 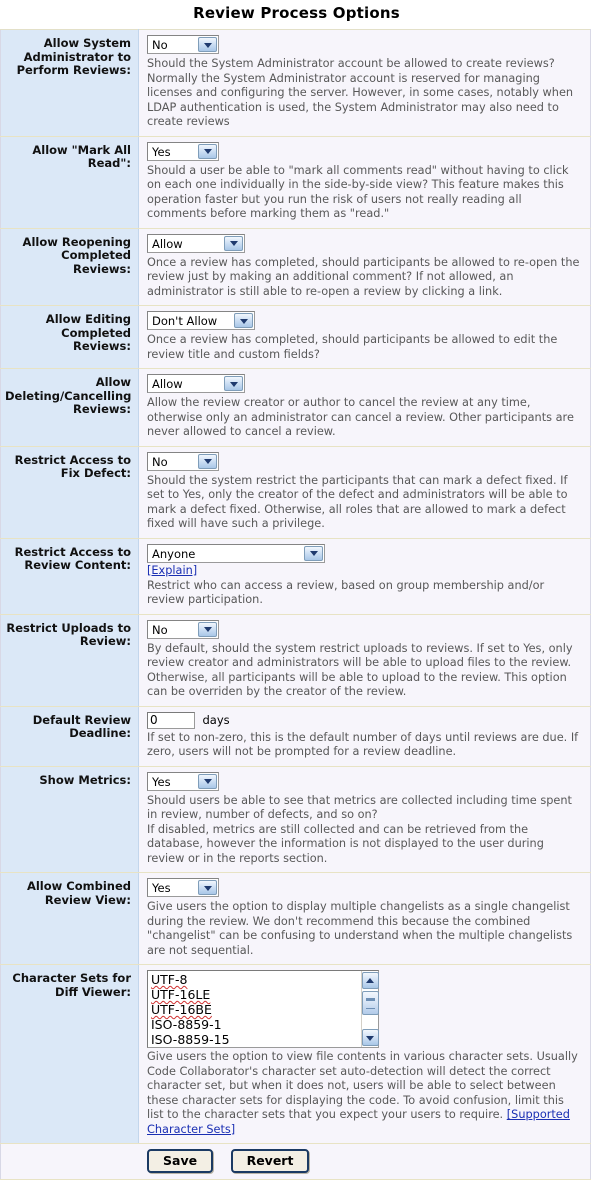 I want to click on list-item: UTF-8, so click(x=256, y=979).